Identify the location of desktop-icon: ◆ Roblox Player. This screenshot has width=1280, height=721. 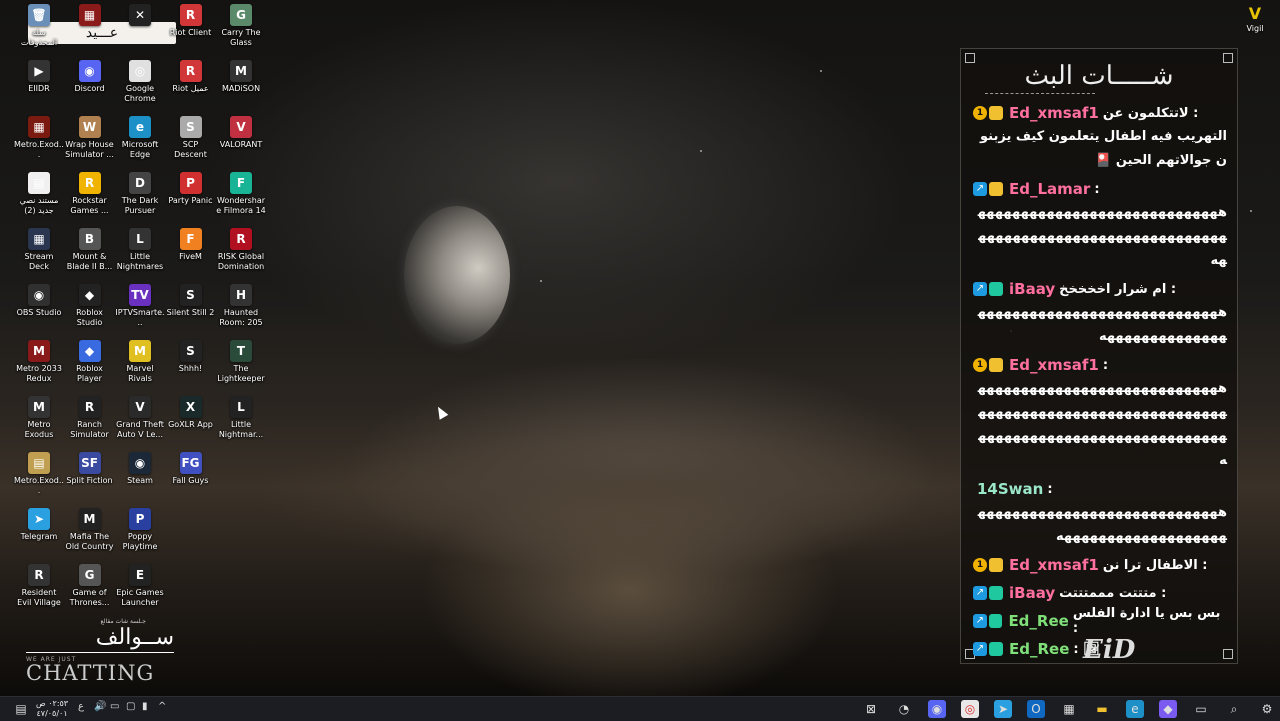
(90, 361).